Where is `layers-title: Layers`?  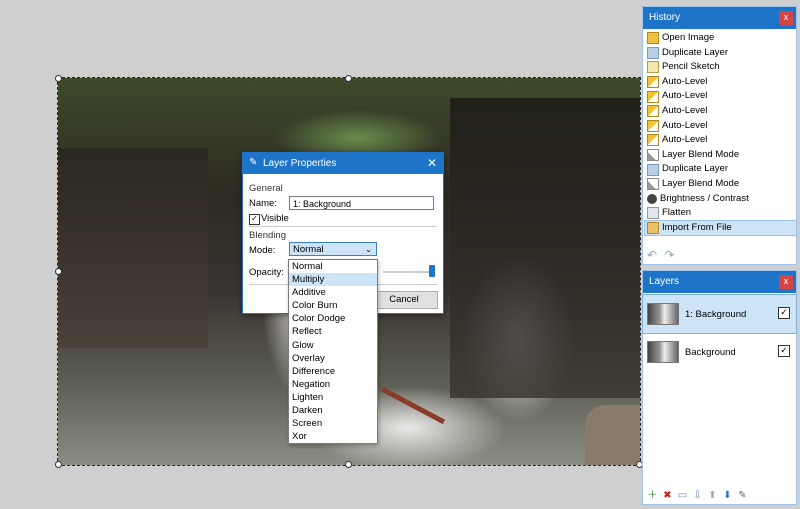 layers-title: Layers is located at coordinates (664, 281).